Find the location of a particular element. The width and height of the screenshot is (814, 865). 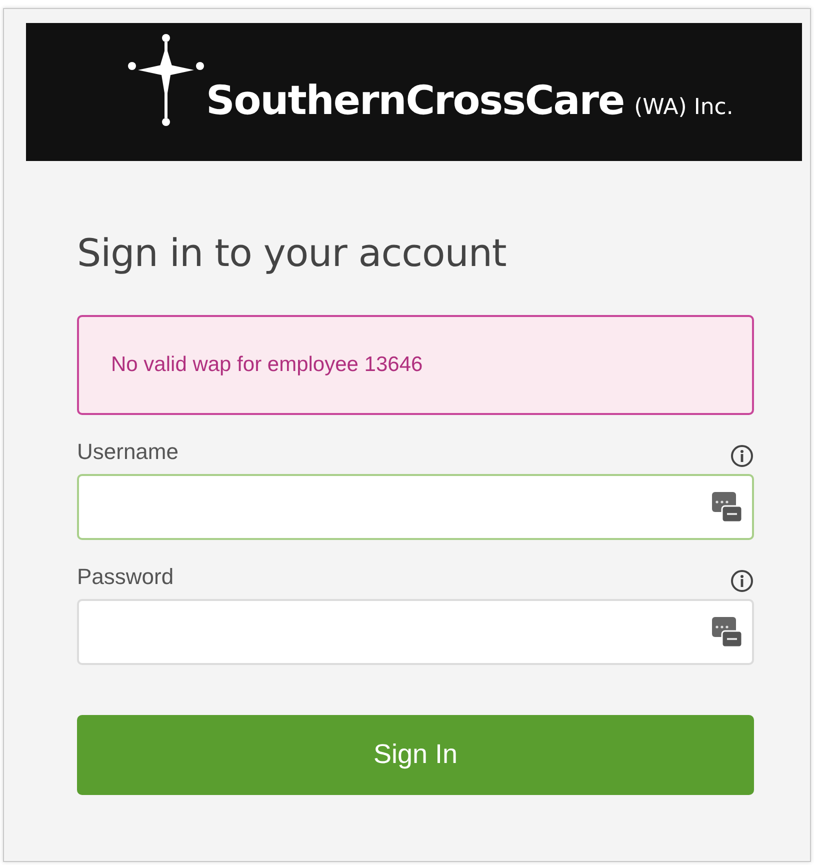

field-label: Password is located at coordinates (125, 576).